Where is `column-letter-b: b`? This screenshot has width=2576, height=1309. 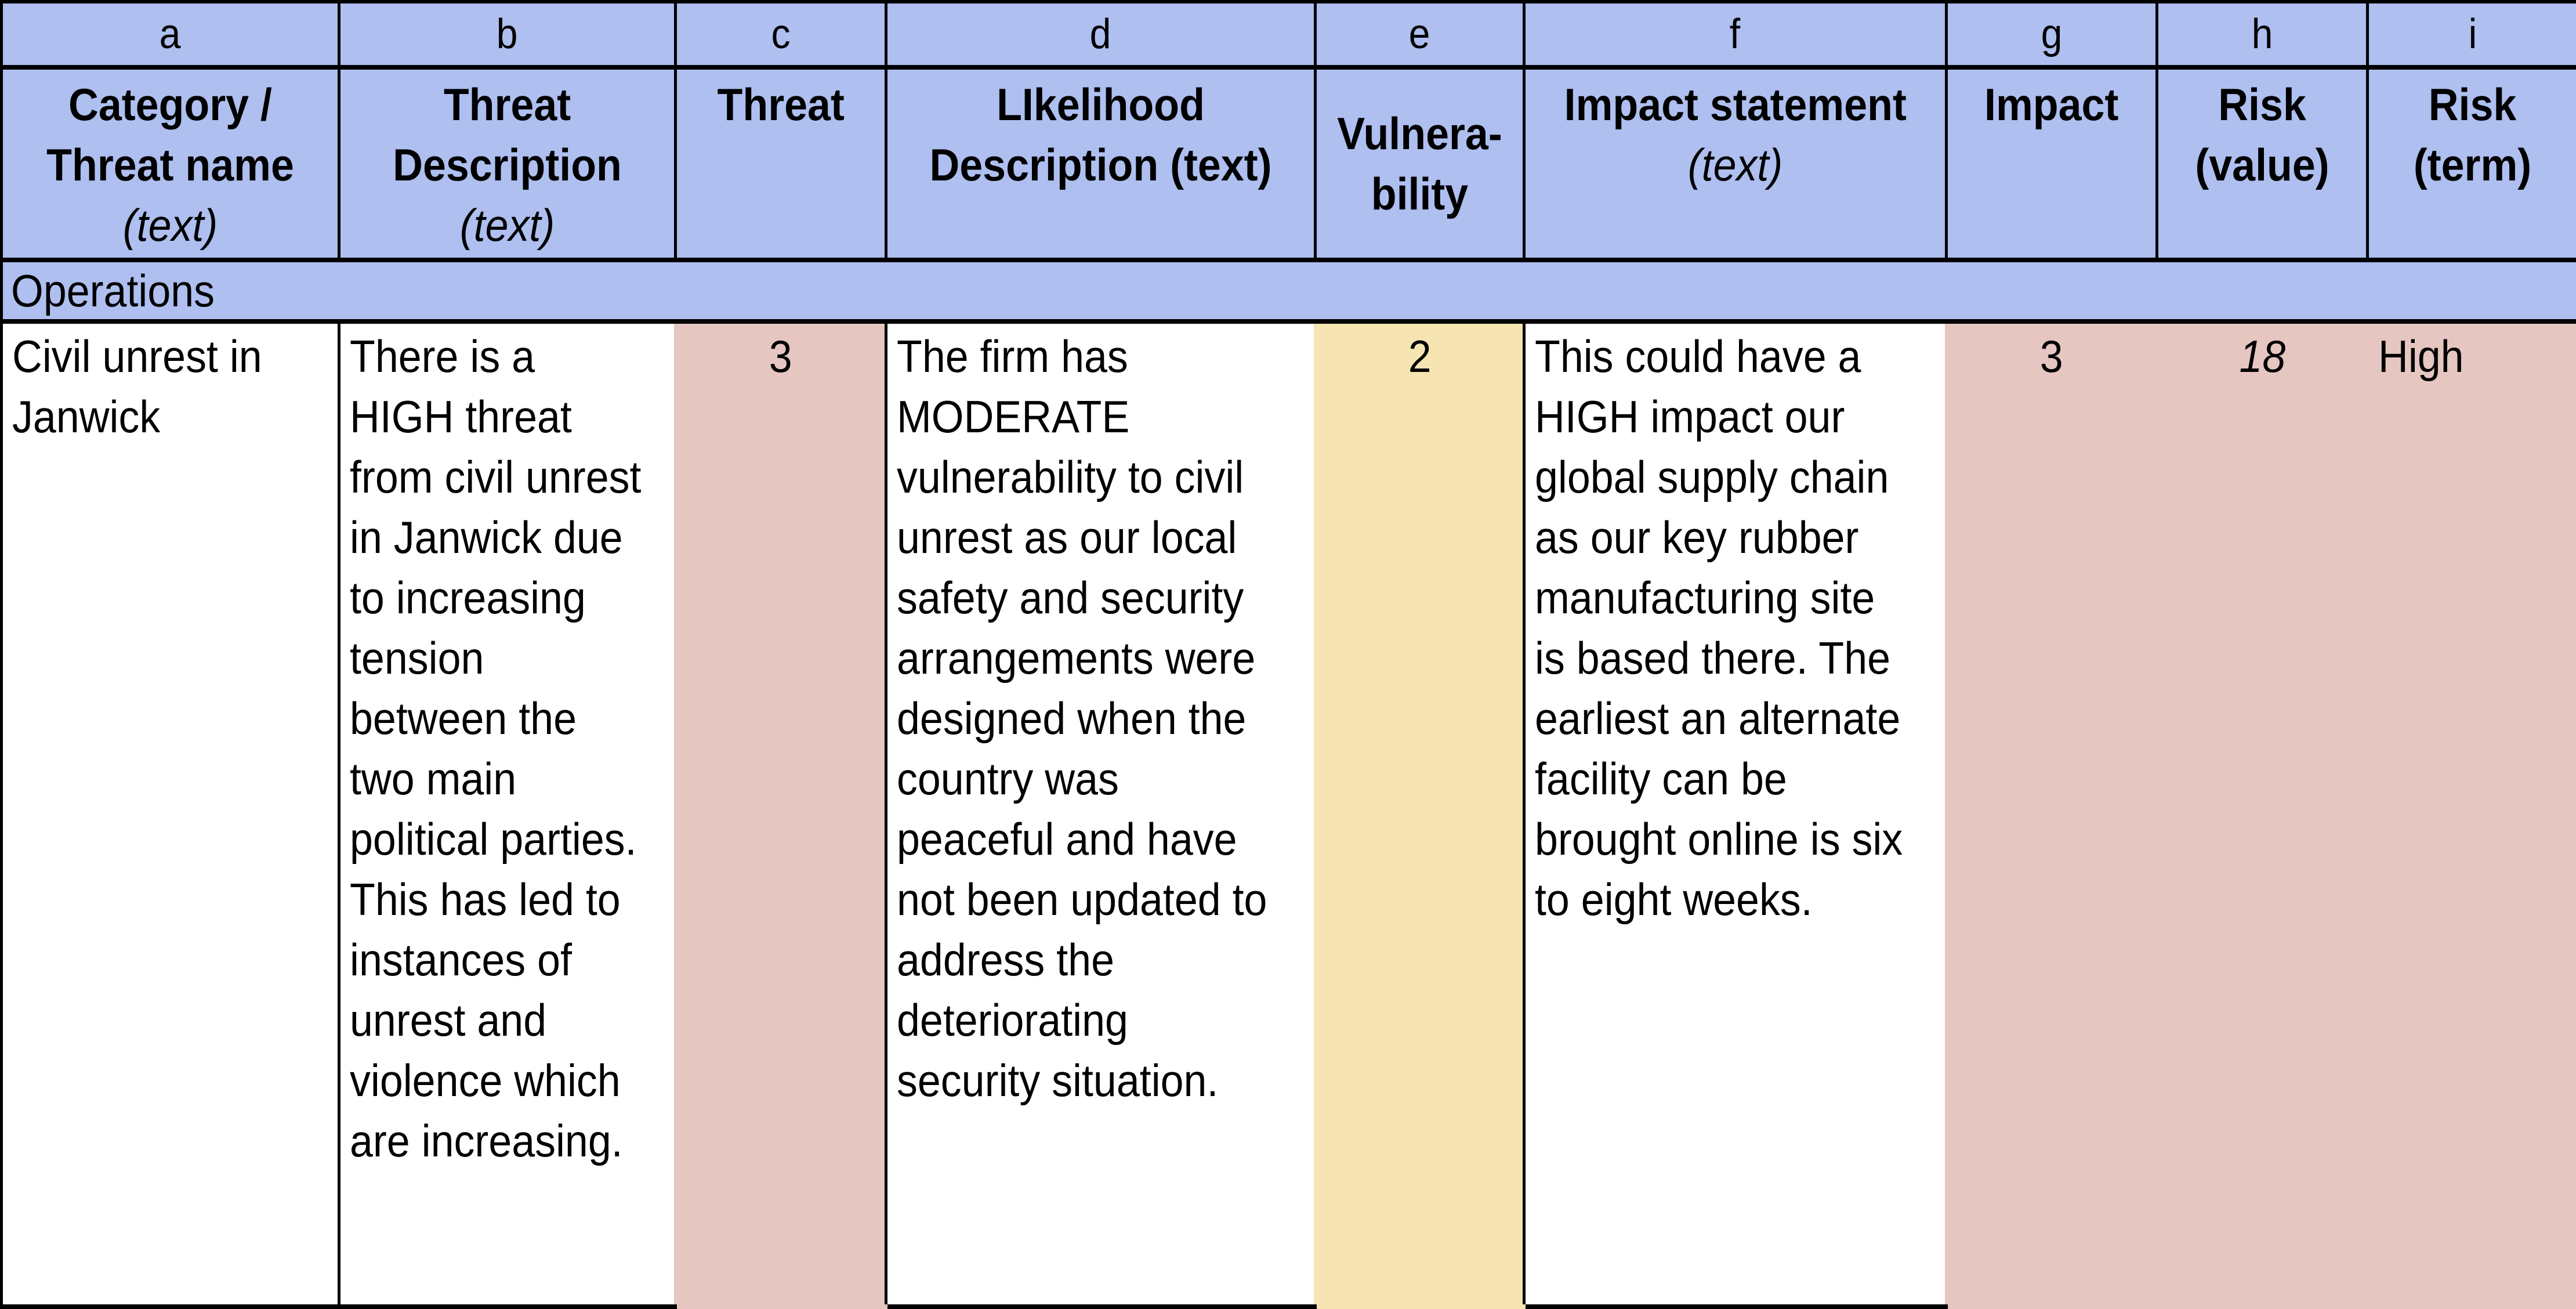 column-letter-b: b is located at coordinates (508, 34).